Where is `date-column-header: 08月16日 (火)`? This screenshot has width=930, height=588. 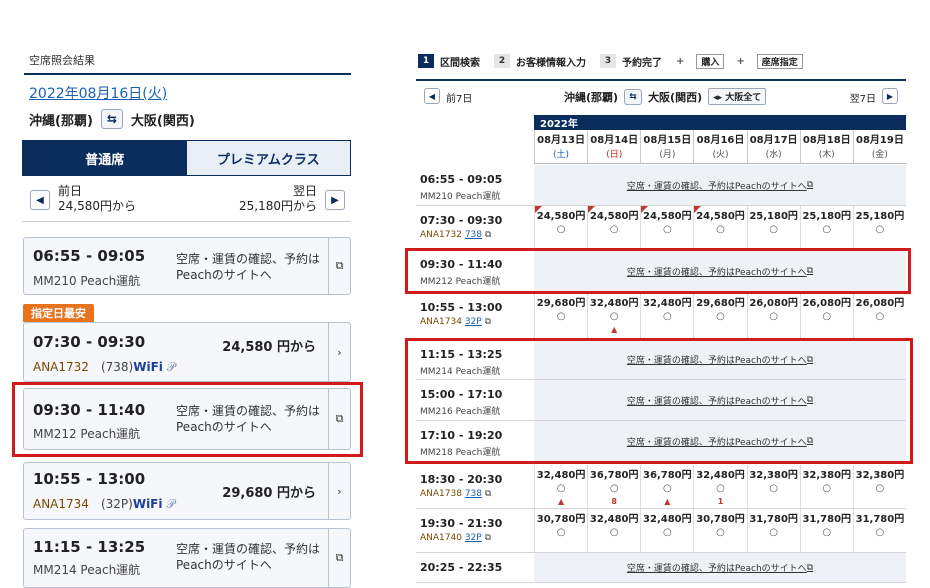
date-column-header: 08月16日 (火) is located at coordinates (719, 146).